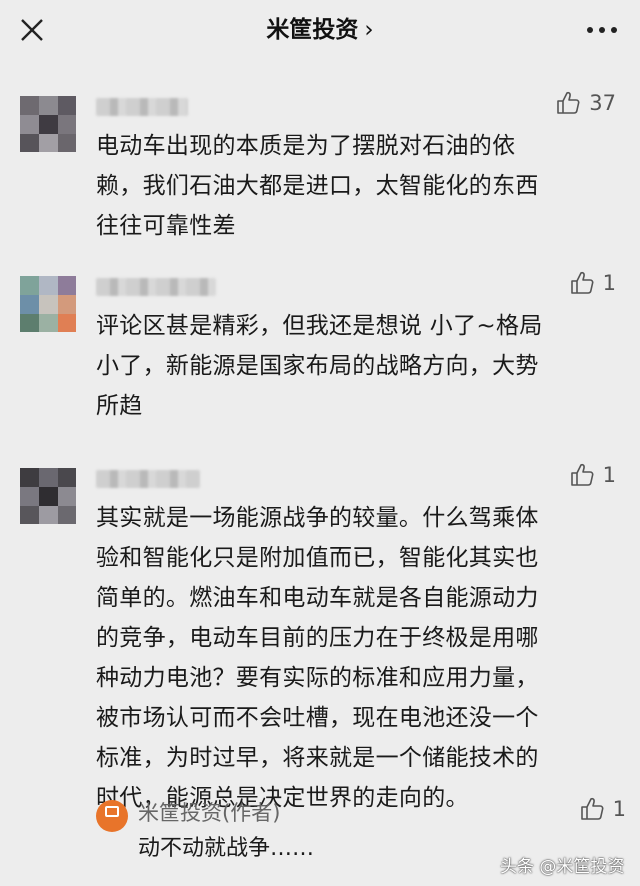  What do you see at coordinates (369, 30) in the screenshot?
I see `chevron-right-icon: ›` at bounding box center [369, 30].